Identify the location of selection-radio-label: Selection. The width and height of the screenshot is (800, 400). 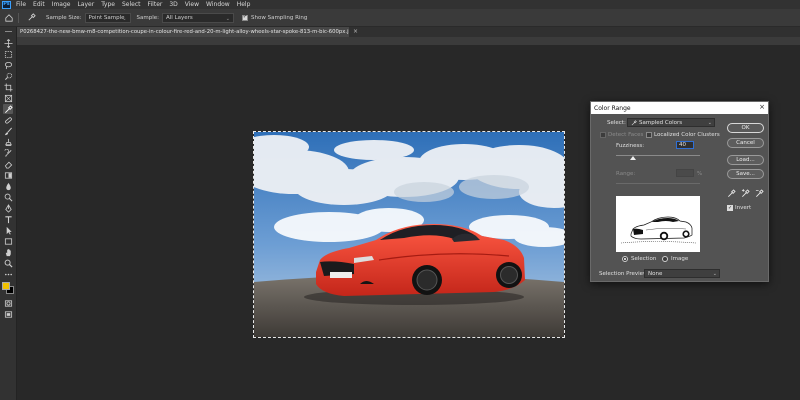
(644, 259).